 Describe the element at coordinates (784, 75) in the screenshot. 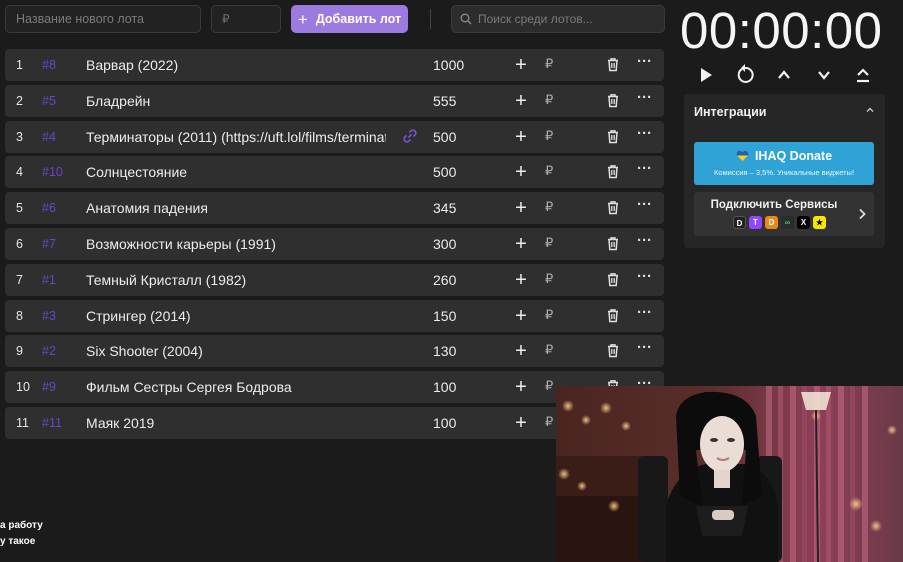

I see `increase-button` at that location.